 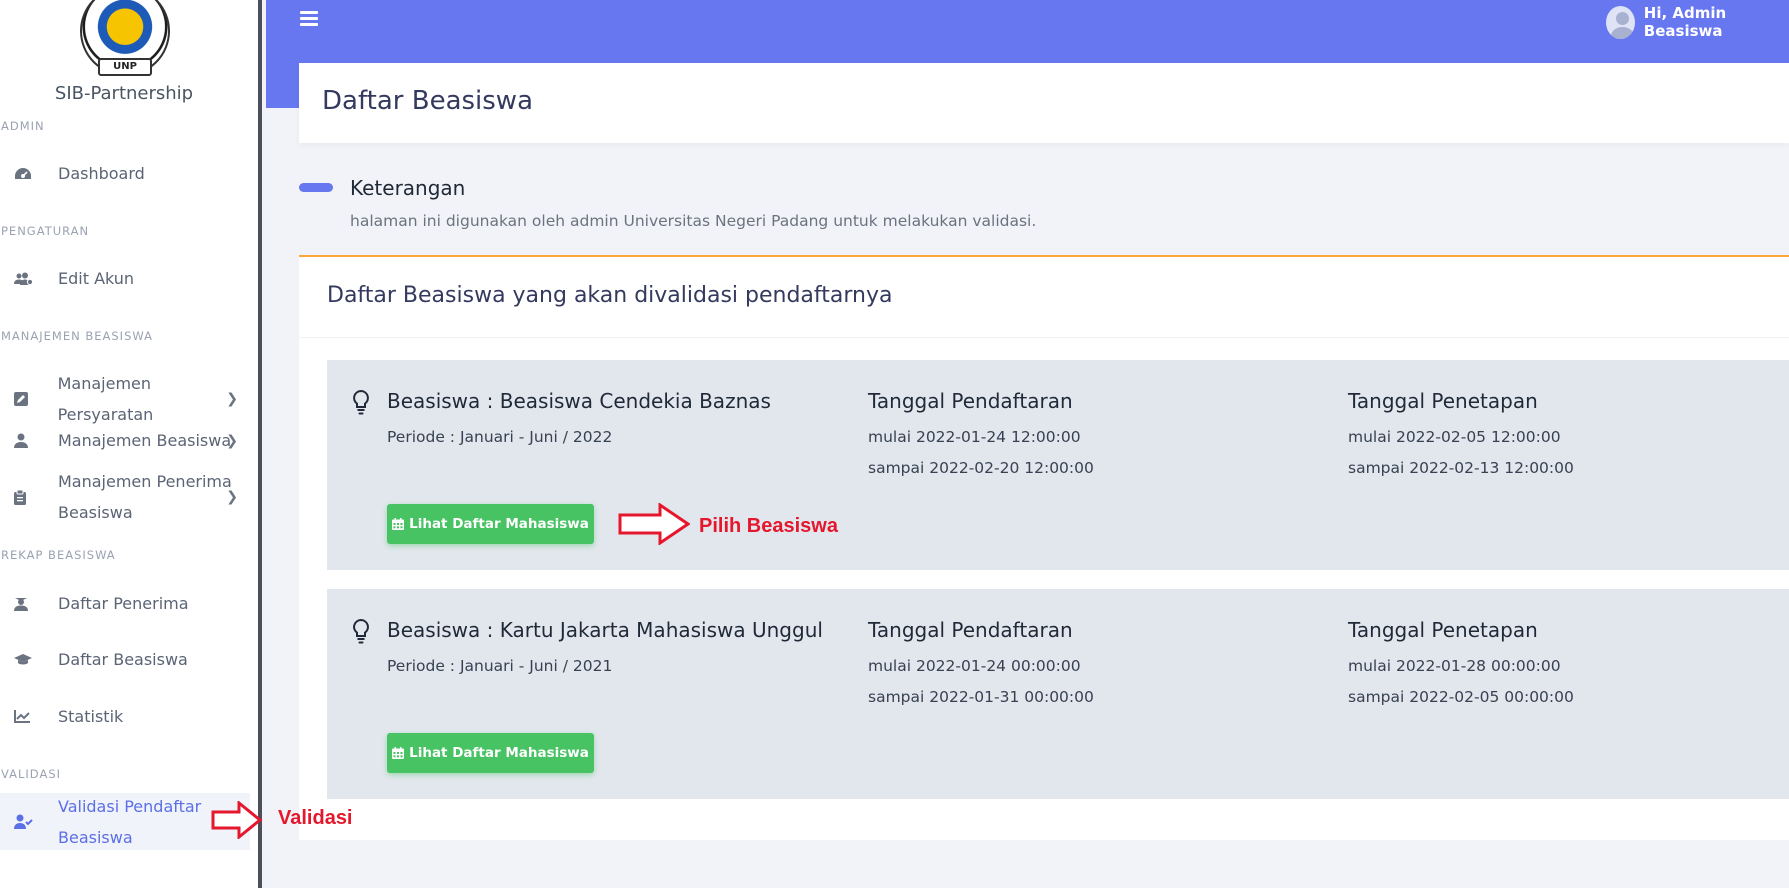 I want to click on page-title: Daftar Beasiswa, so click(x=428, y=101).